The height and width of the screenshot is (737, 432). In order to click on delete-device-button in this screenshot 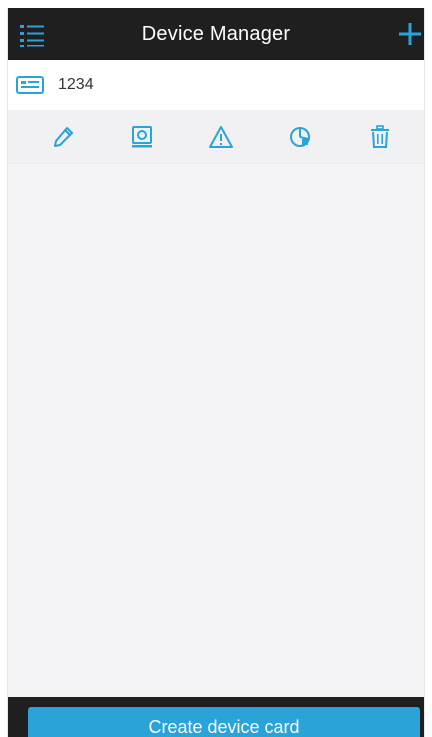, I will do `click(380, 137)`.